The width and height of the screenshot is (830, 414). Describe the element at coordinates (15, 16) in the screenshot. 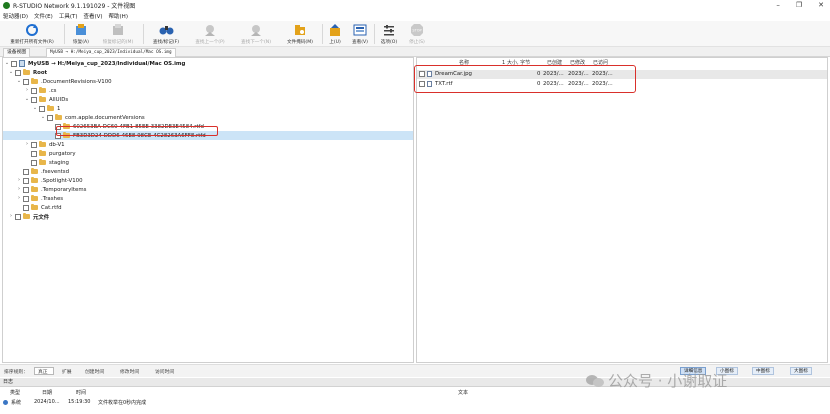

I see `menu-drive: 驱动器(D)` at that location.